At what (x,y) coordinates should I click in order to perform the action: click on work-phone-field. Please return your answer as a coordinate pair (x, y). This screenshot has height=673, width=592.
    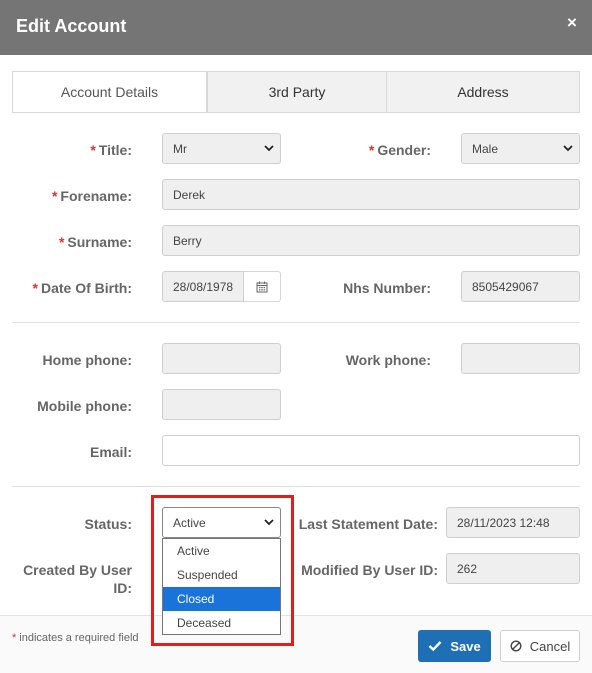
    Looking at the image, I should click on (520, 358).